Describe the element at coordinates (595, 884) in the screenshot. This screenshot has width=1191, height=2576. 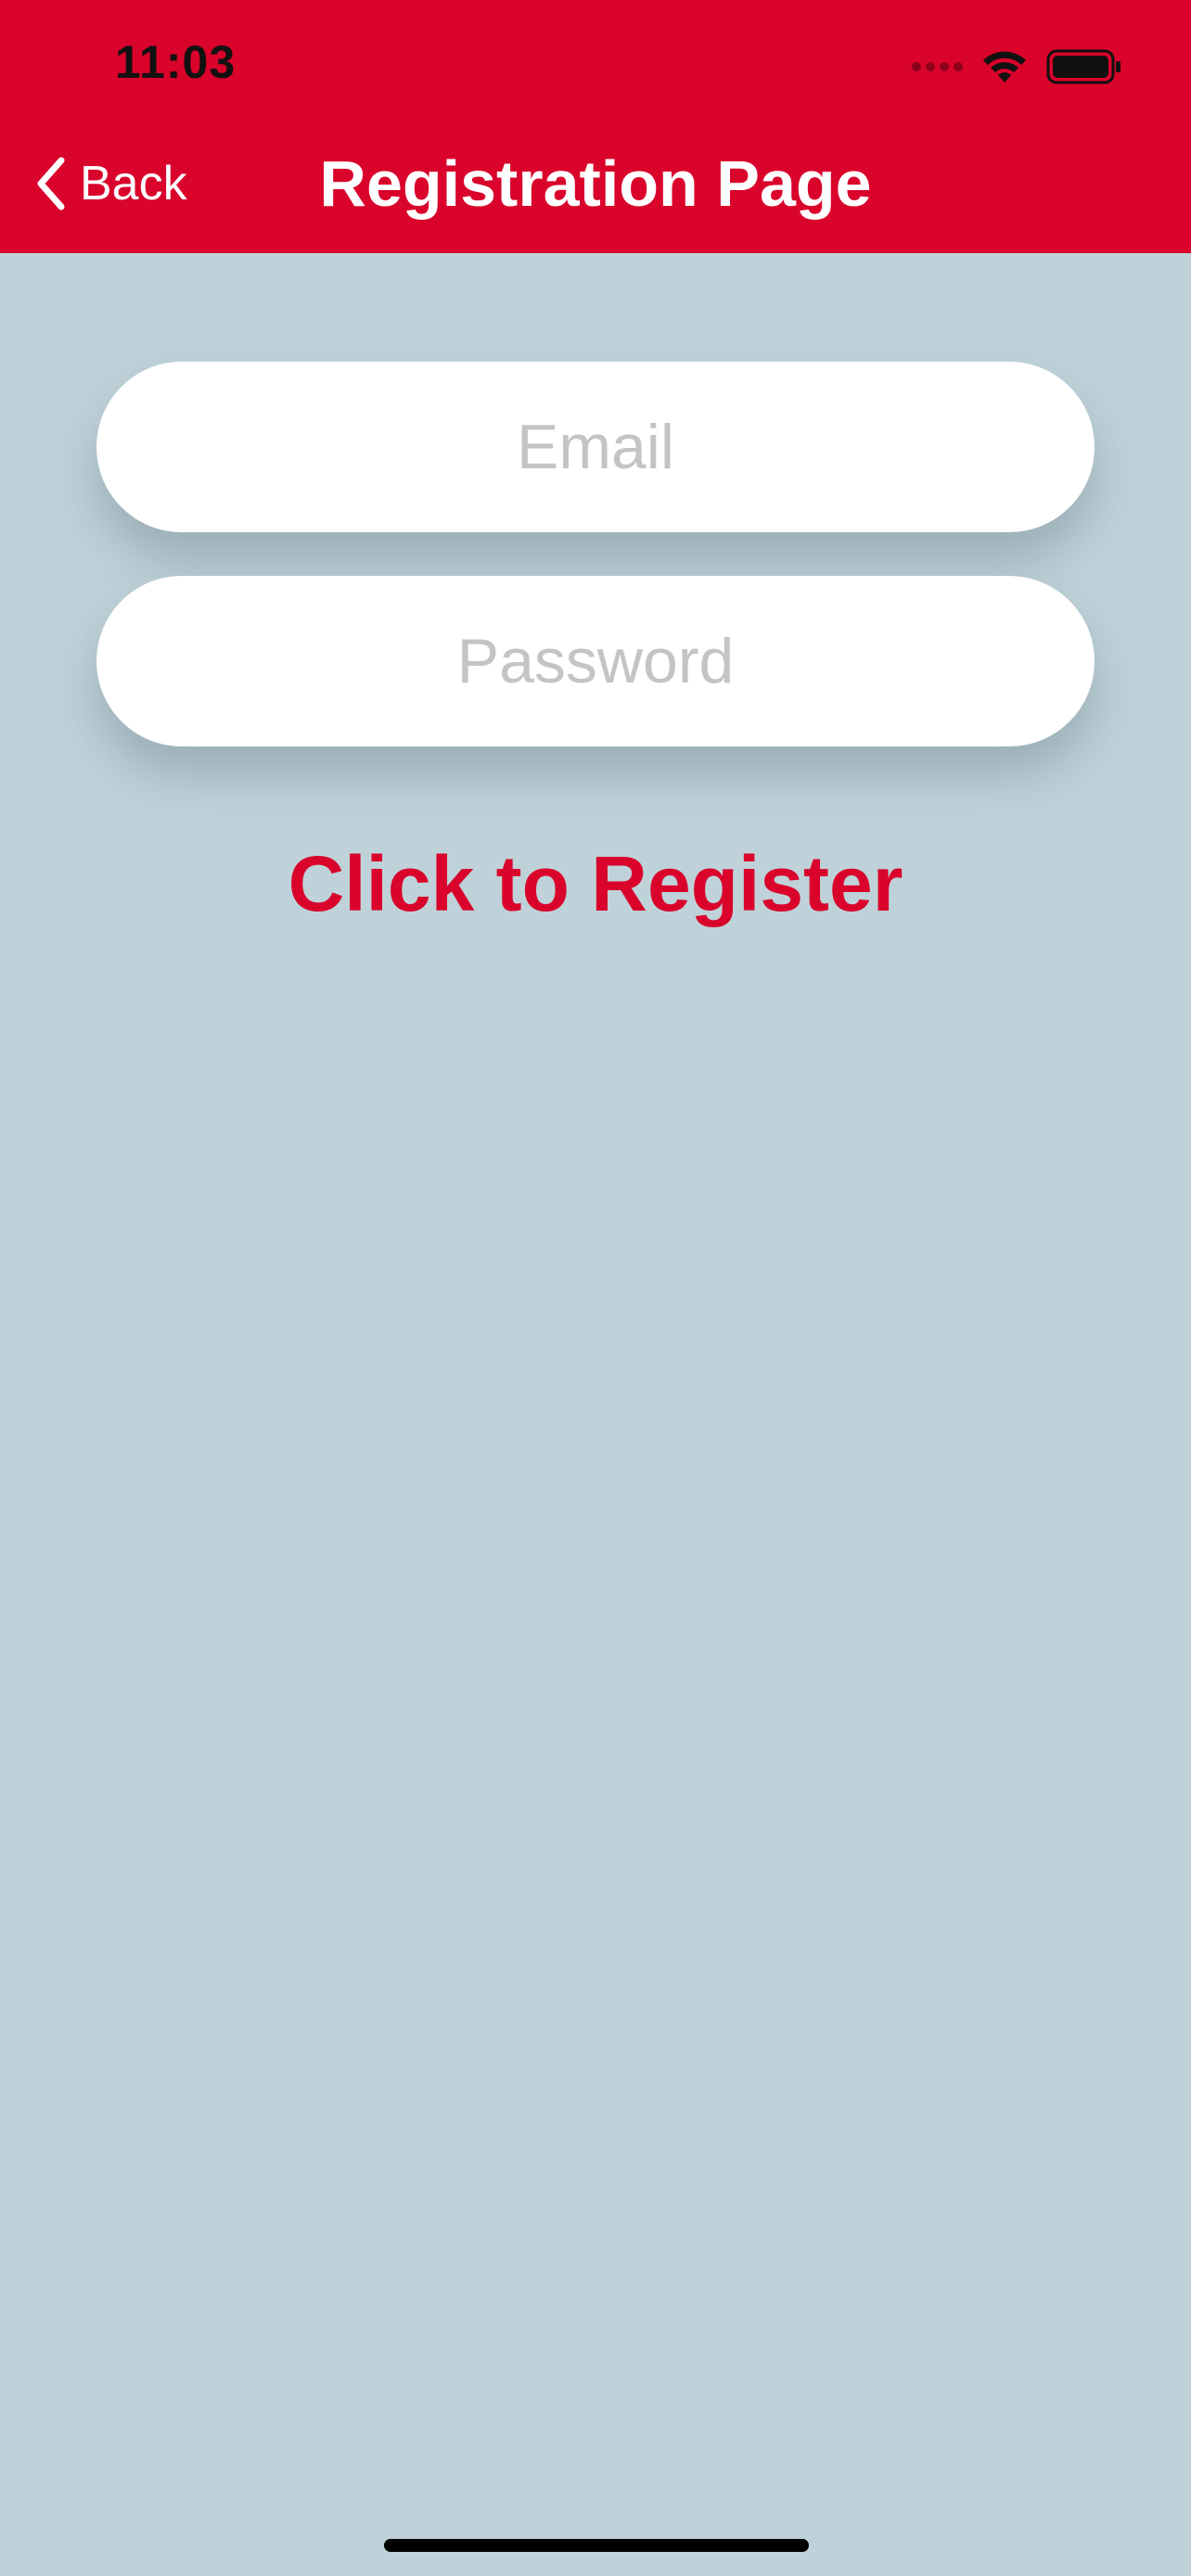
I see `register-button: Click to Register` at that location.